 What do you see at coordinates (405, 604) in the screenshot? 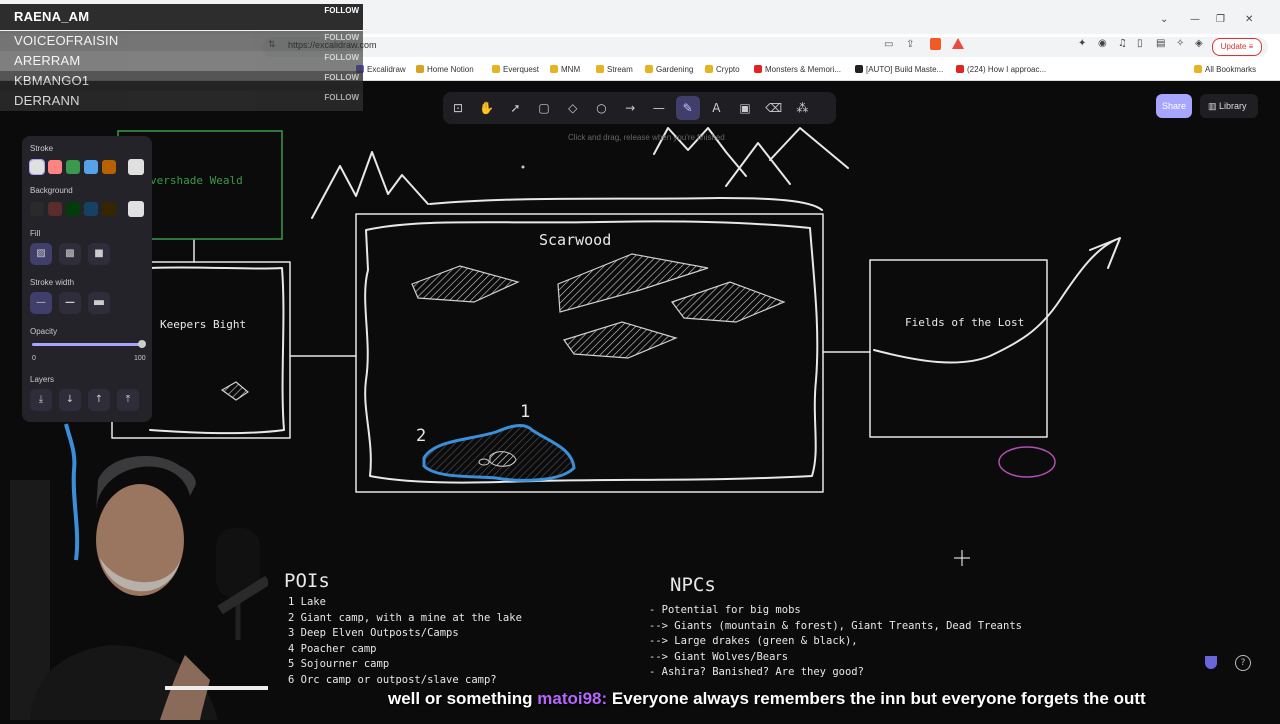
I see `poi-item: 1 Lake` at bounding box center [405, 604].